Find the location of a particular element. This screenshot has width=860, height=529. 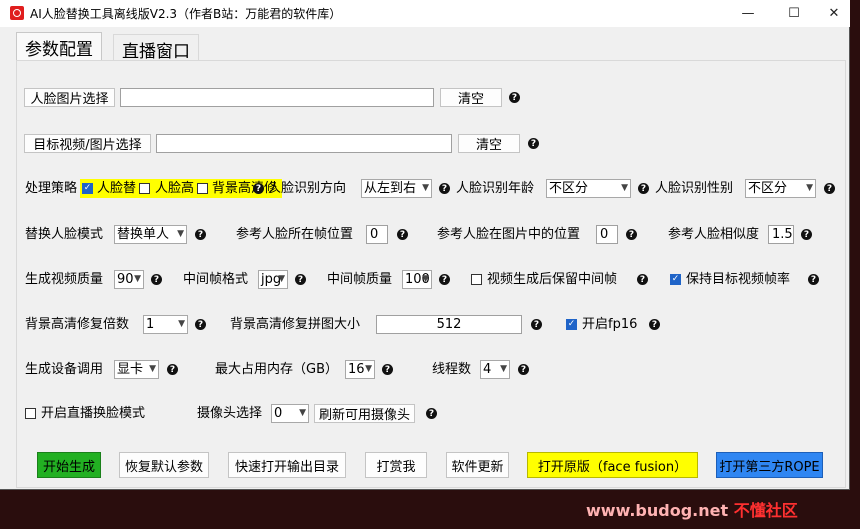

title-bar: AI人脸替换工具离线版V2.3（作者B站：万能君的软件库） — ☐ ✕ is located at coordinates (425, 13).